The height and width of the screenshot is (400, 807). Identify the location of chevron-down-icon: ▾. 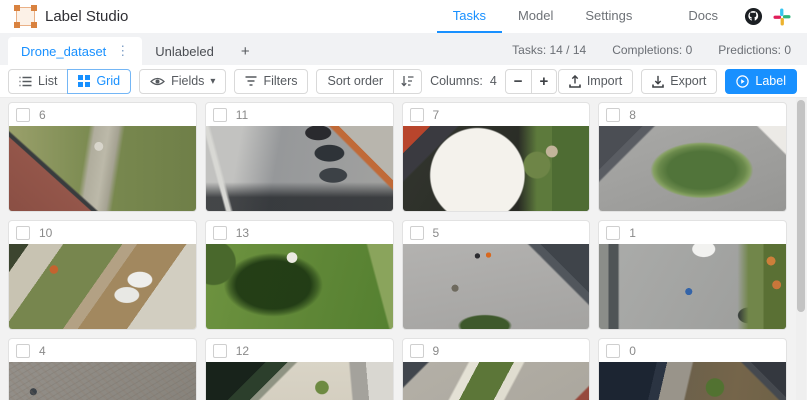
(213, 81).